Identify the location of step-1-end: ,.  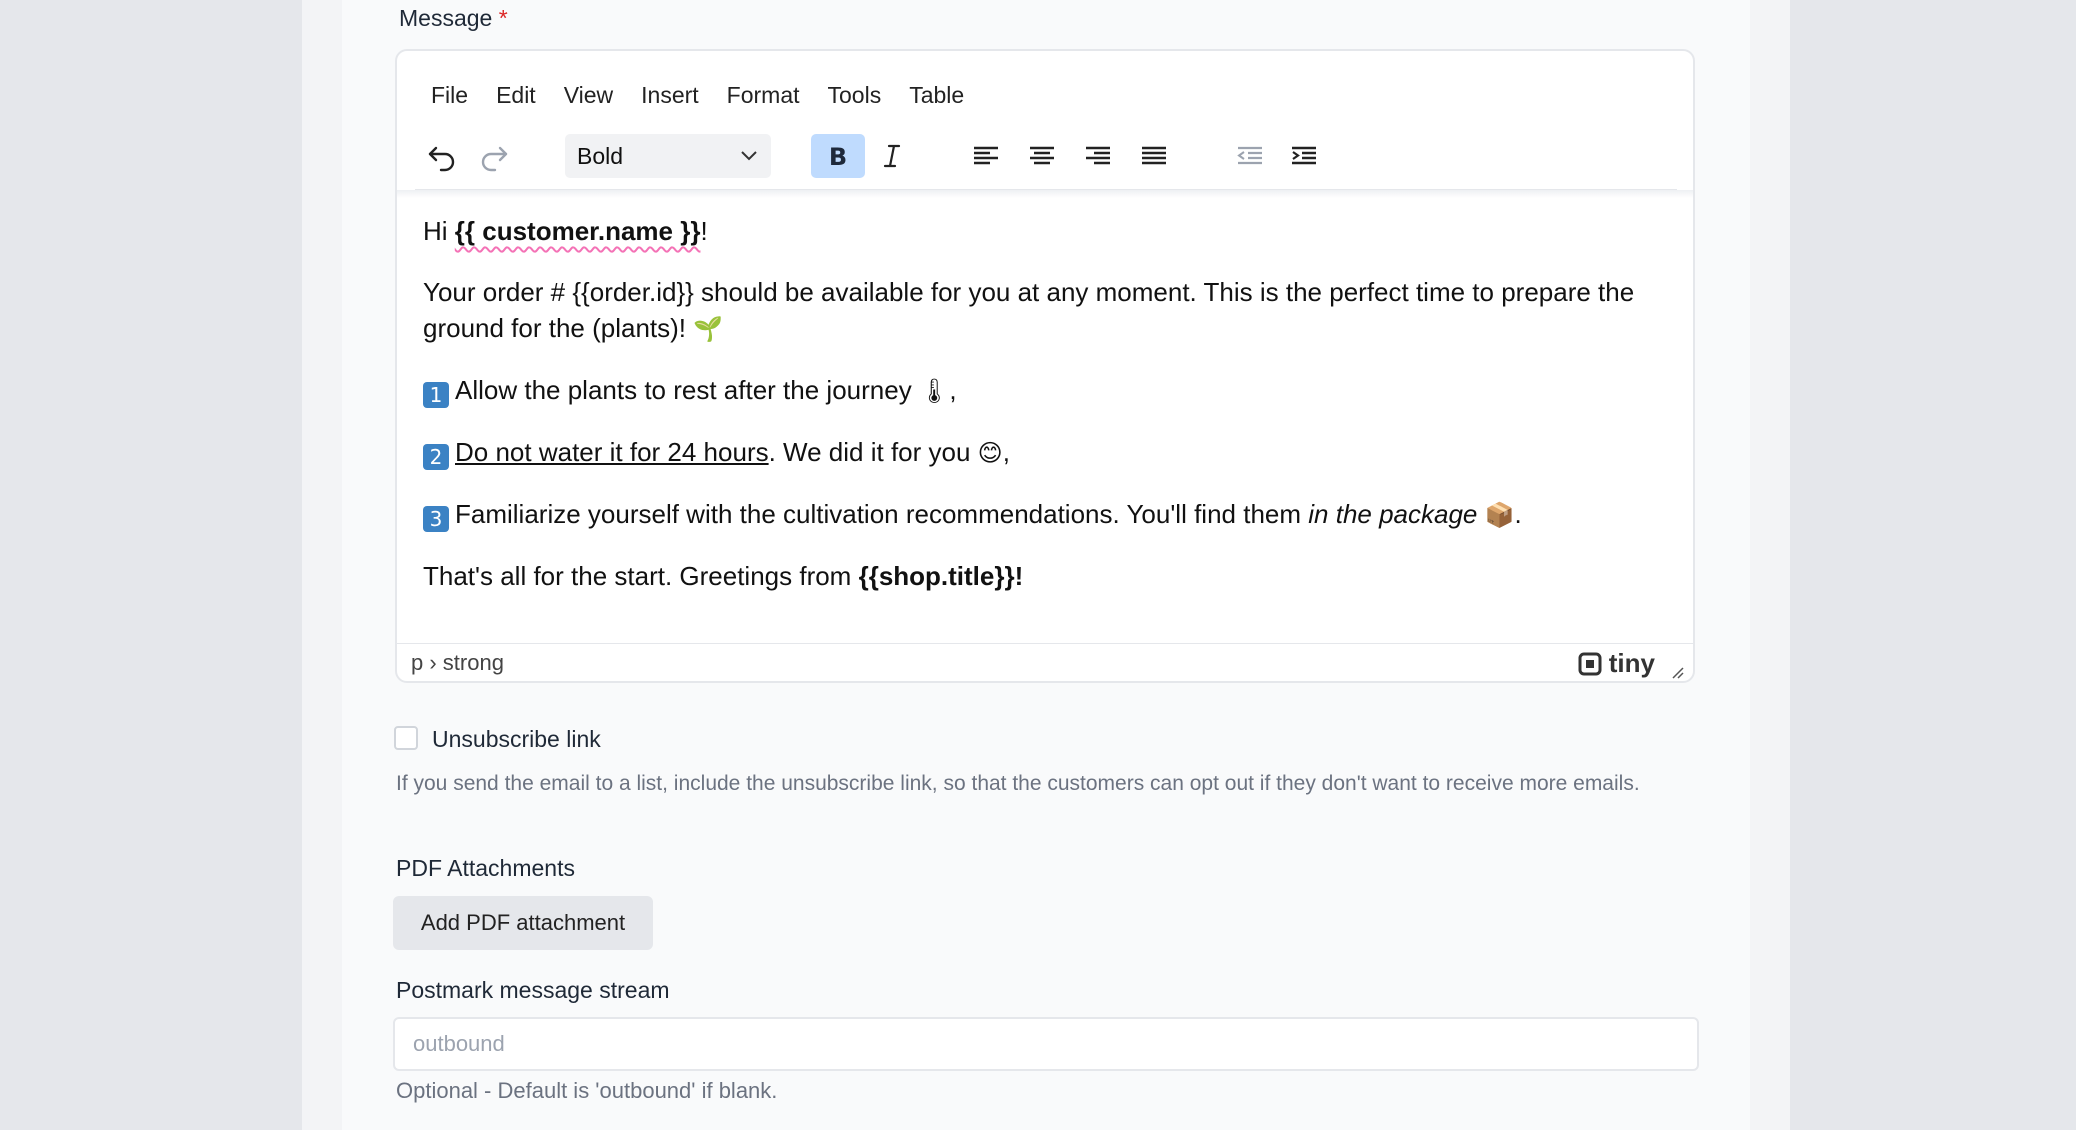
(953, 390).